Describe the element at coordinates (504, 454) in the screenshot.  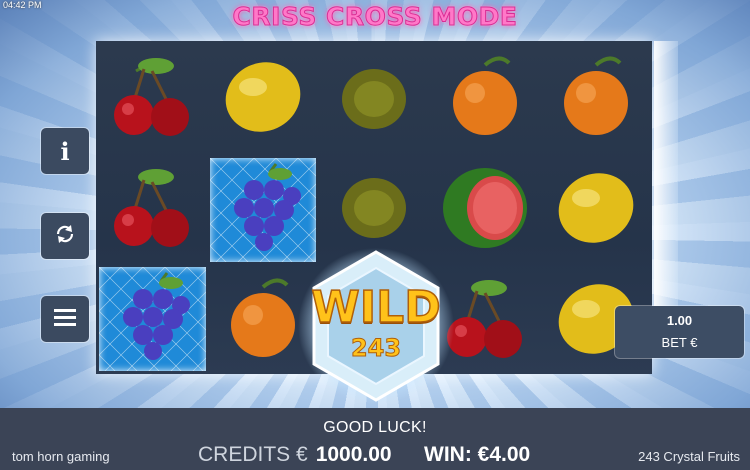
I see `win-value: €4.00` at that location.